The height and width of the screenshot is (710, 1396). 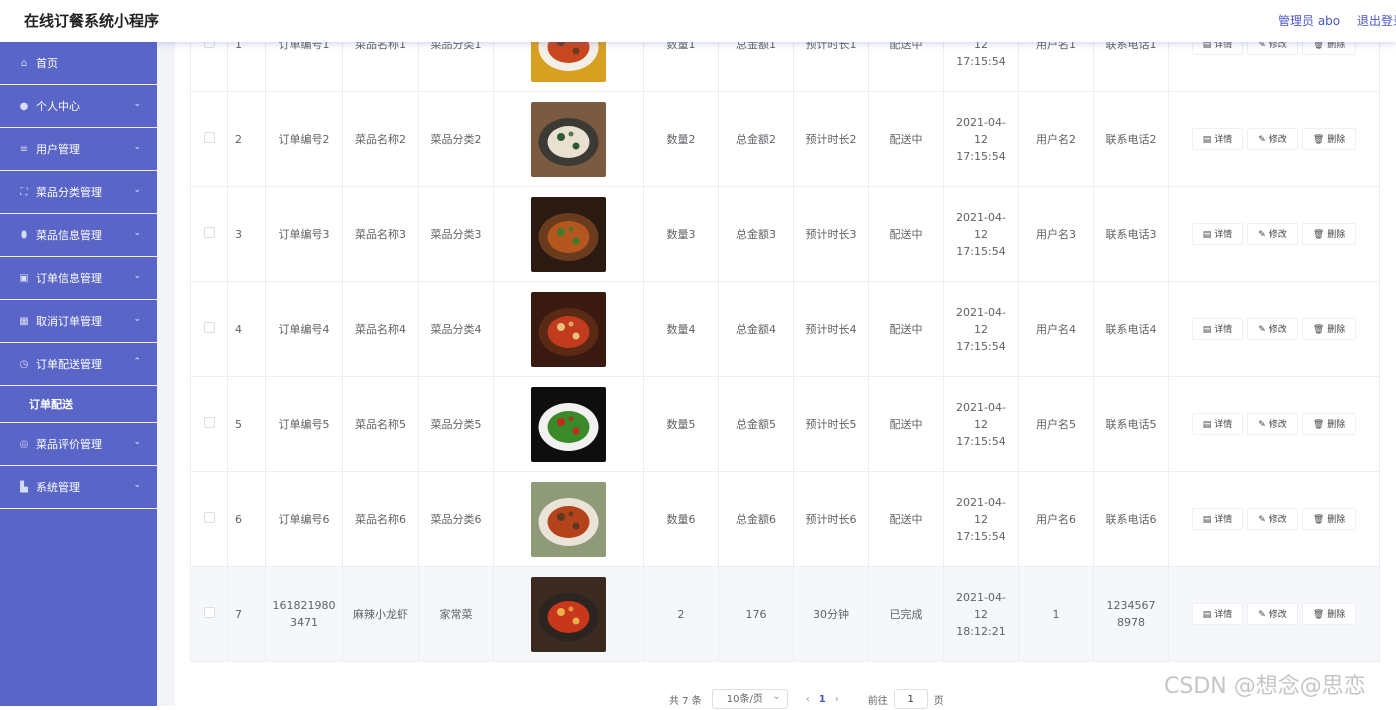 I want to click on sidebar-item: ◷ 订单配送管理 ⌃, so click(x=78, y=364).